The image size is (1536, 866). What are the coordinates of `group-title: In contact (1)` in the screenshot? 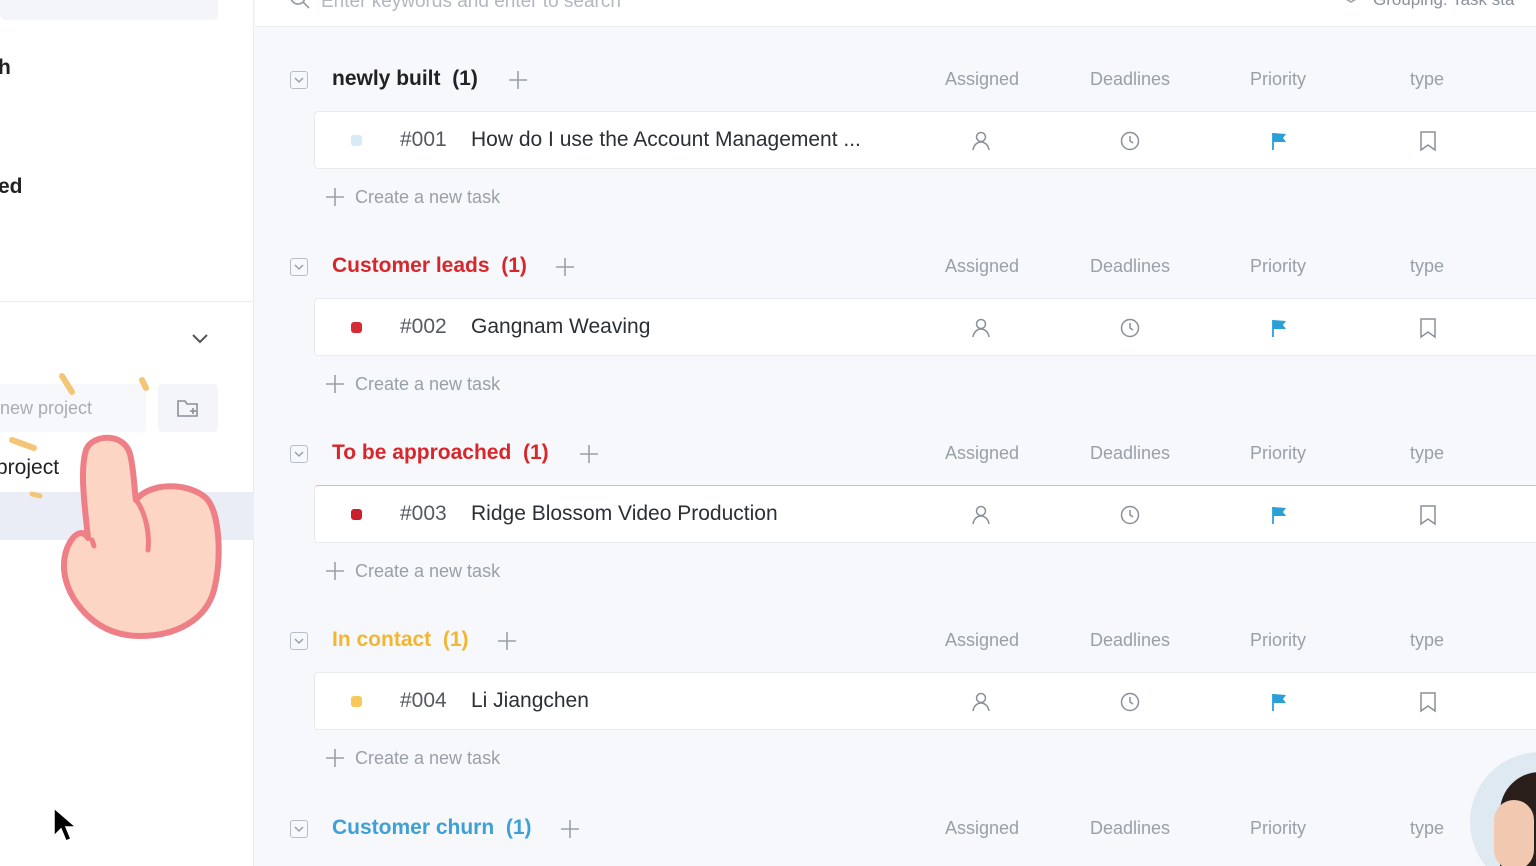 It's located at (400, 640).